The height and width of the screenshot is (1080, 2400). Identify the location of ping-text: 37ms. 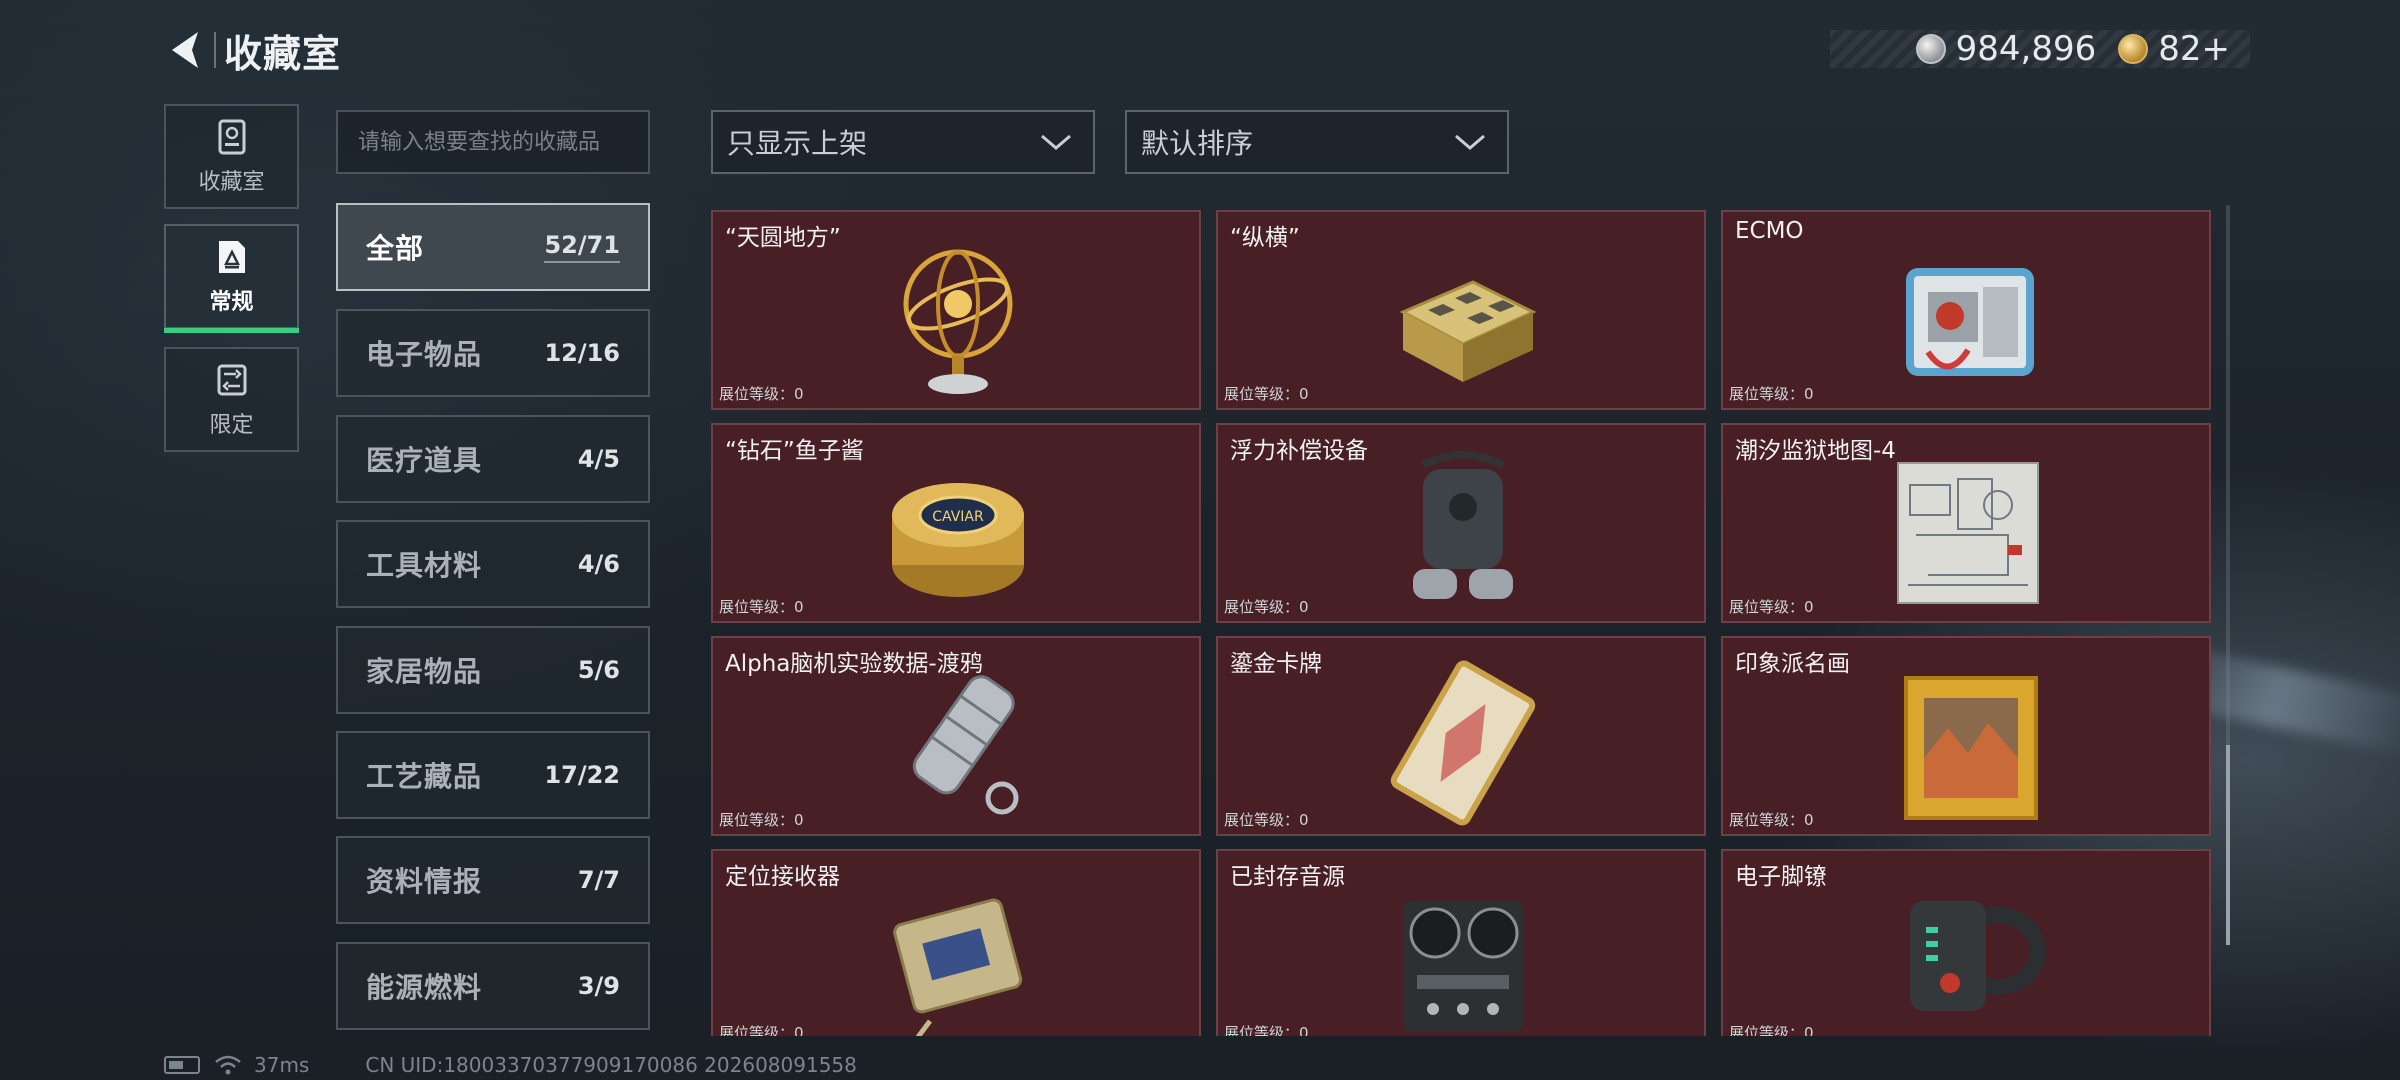
(282, 1065).